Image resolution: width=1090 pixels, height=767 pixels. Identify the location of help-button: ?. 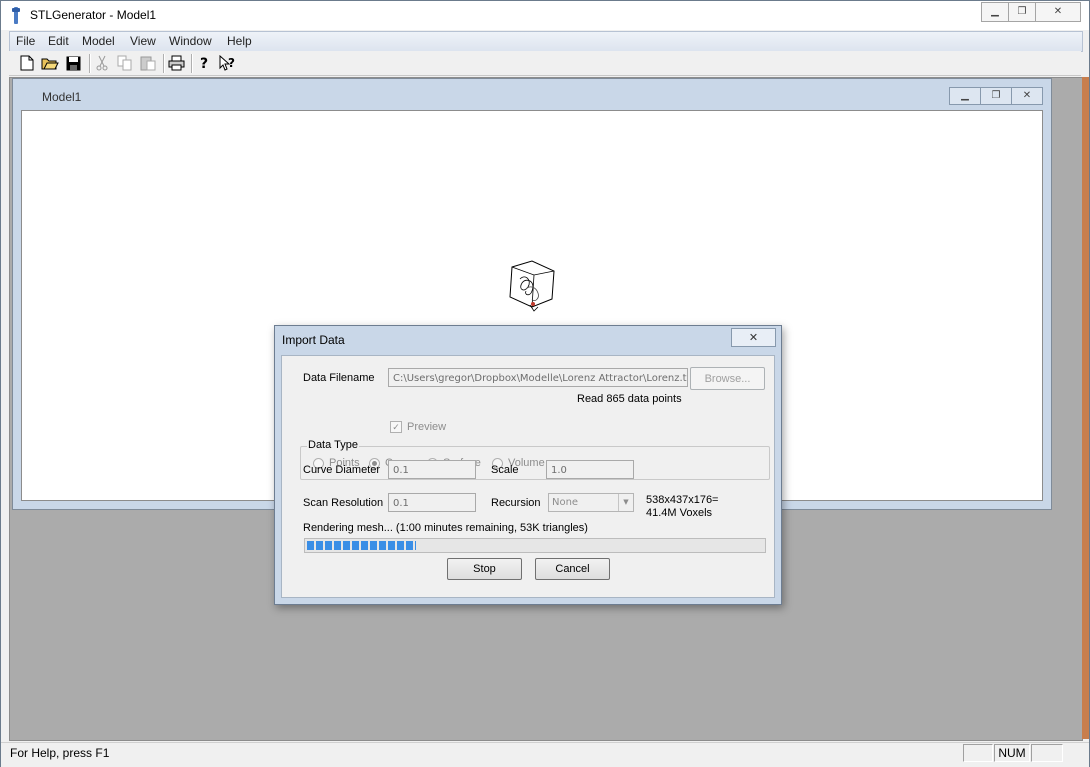
(205, 63).